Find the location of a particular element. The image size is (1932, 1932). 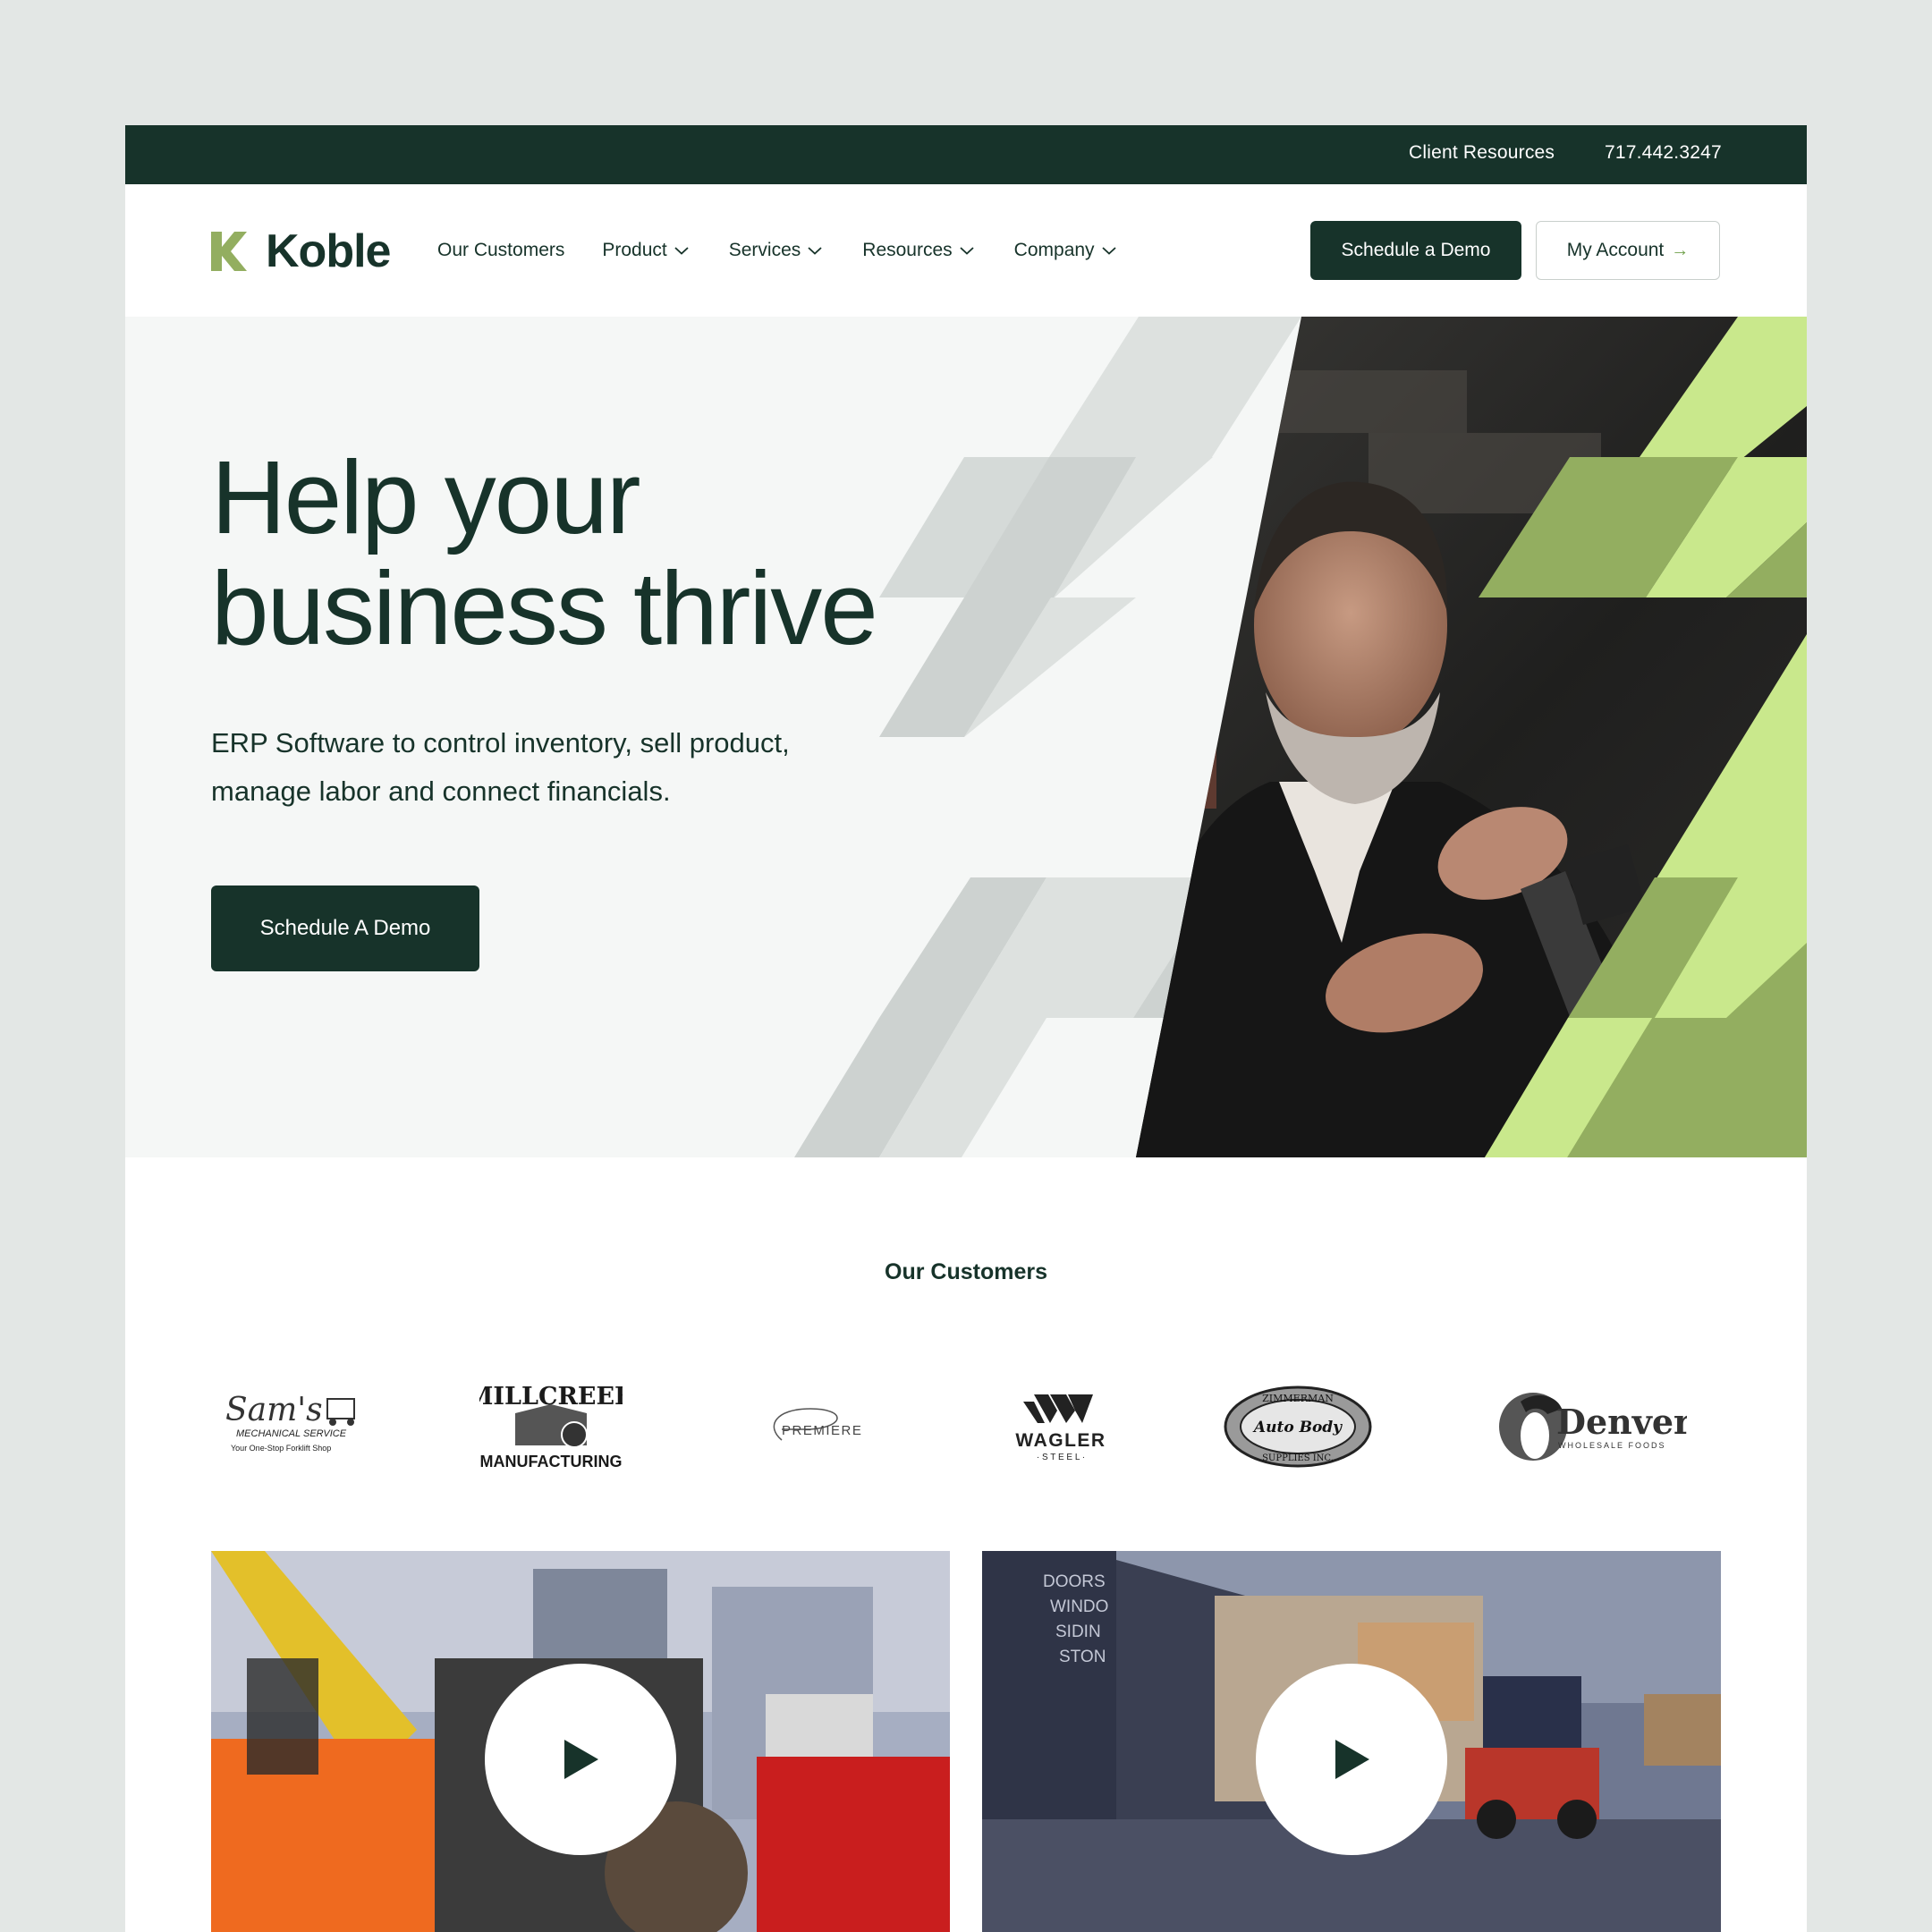

premiere-logo-graphic: PREMIERE is located at coordinates (817, 1424).